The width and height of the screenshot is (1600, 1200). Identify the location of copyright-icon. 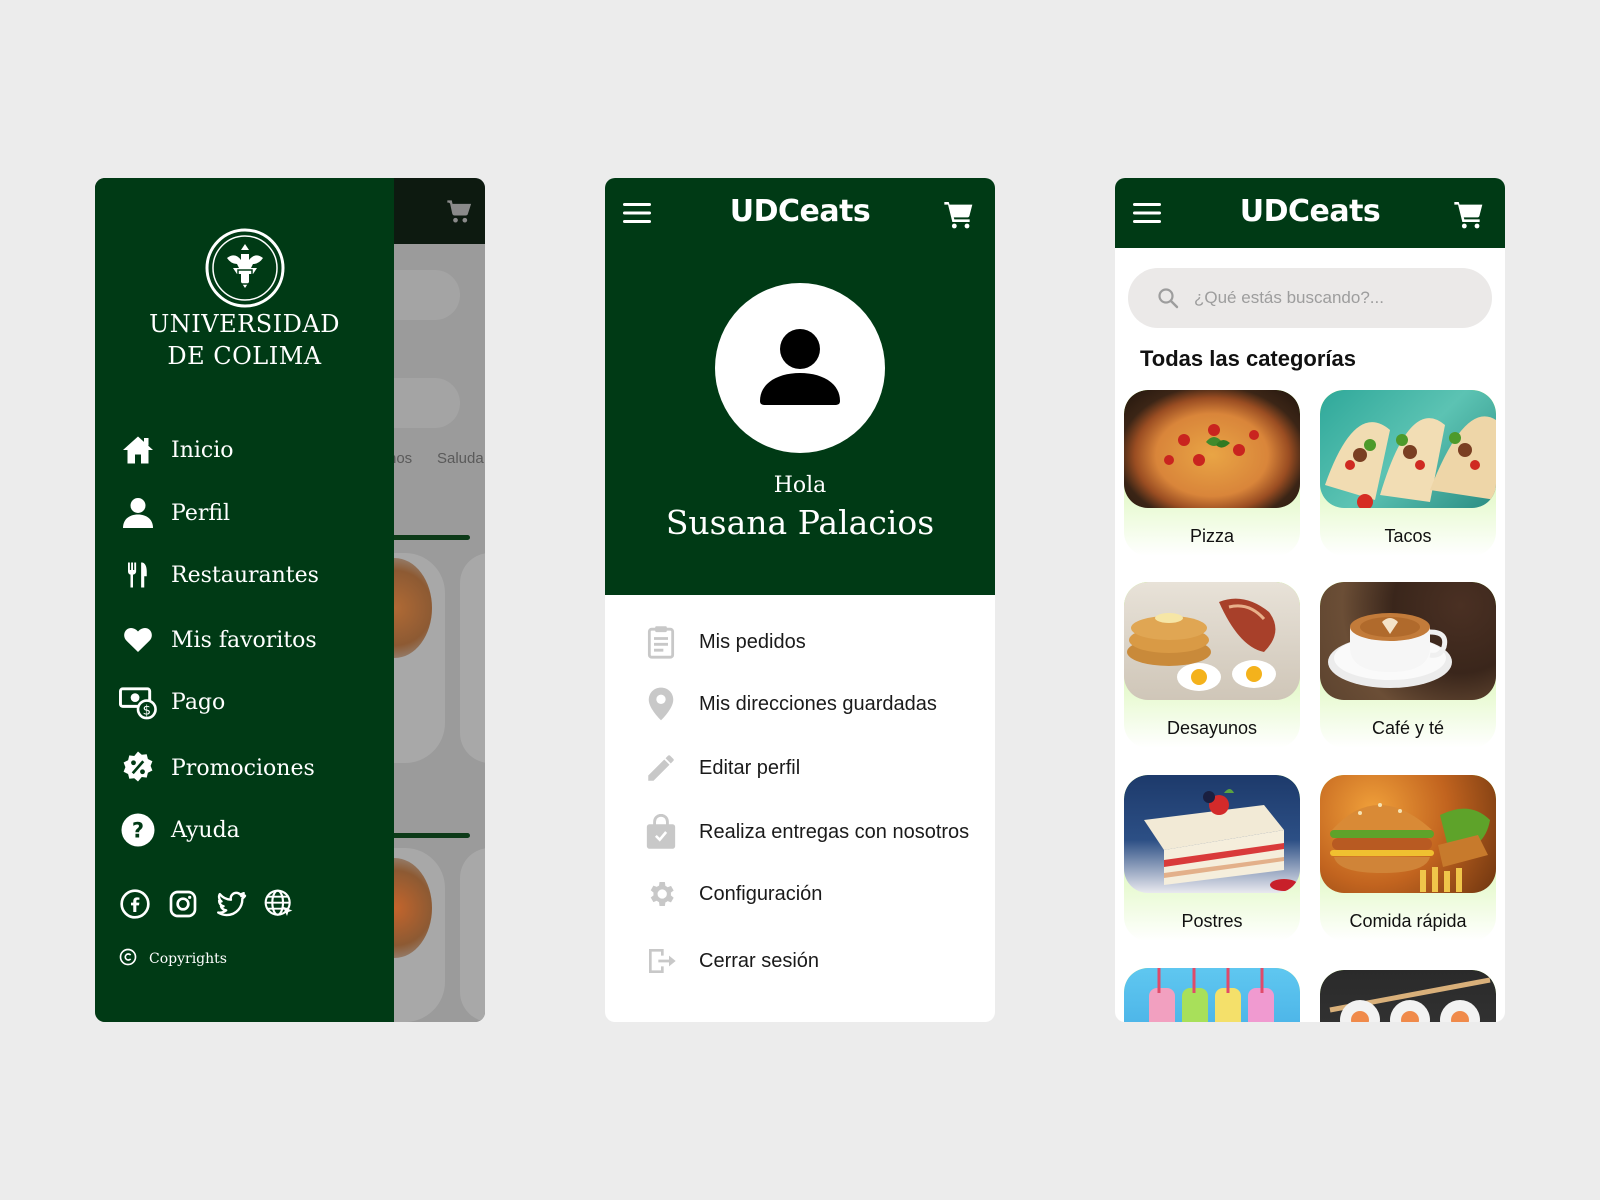
(128, 958).